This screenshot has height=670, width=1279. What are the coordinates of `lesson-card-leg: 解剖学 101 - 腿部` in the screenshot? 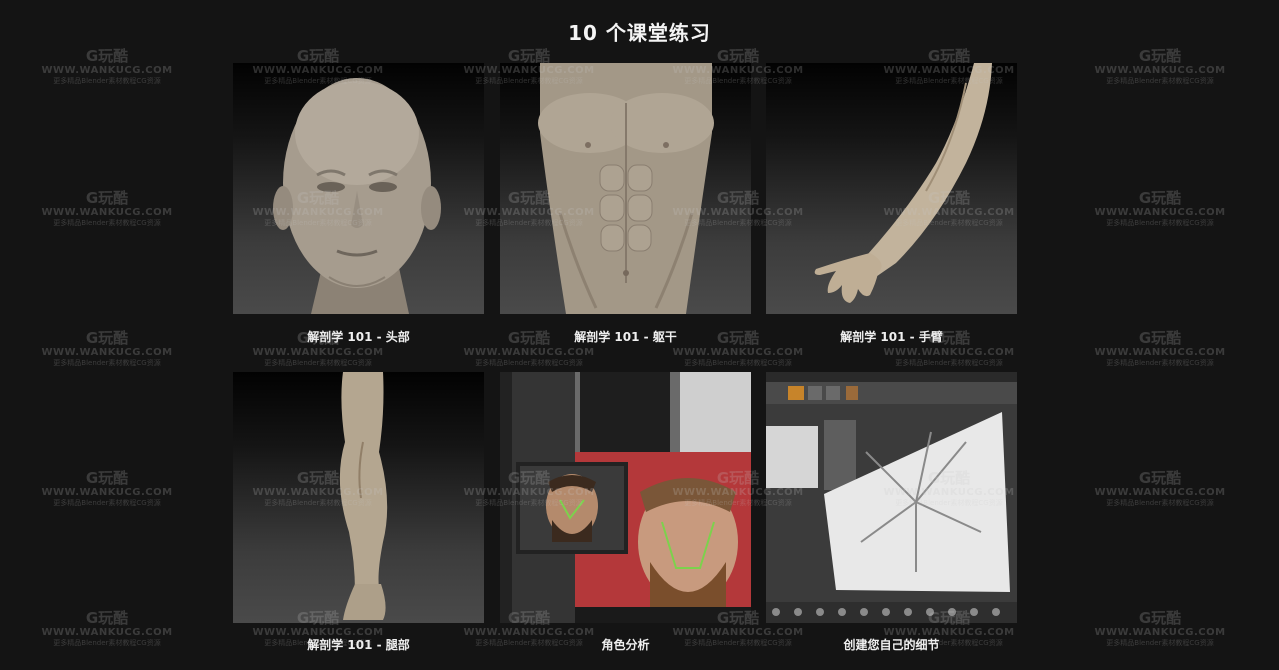 It's located at (358, 512).